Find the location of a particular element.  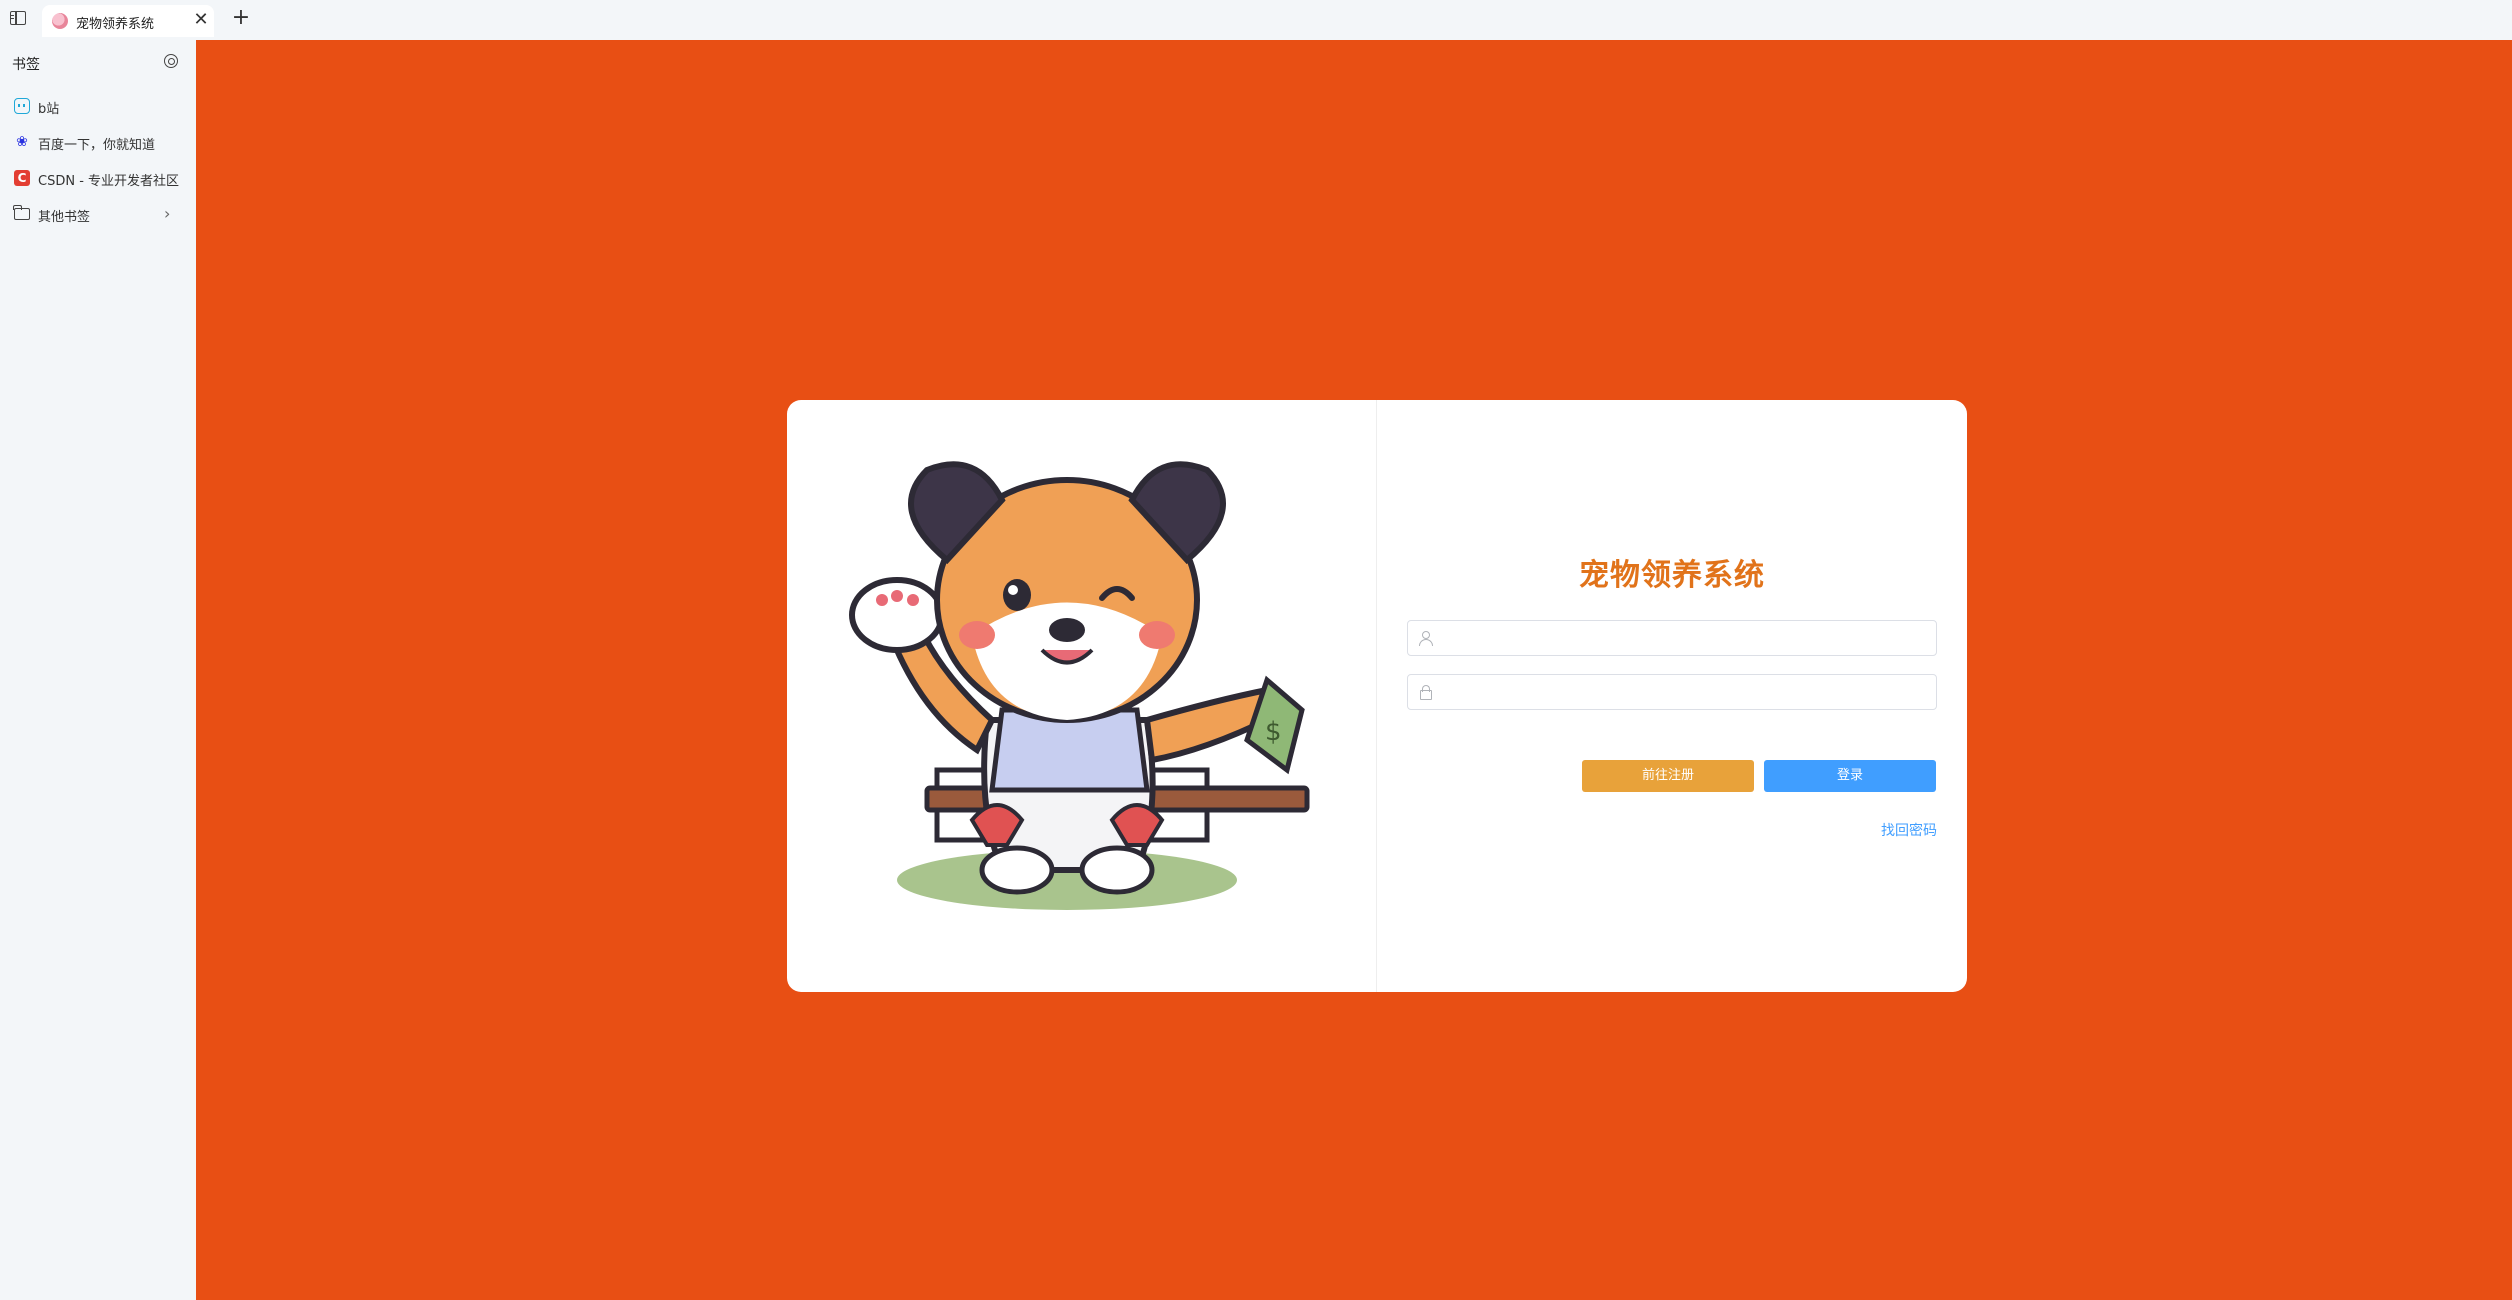

sidebar-title: 书签 is located at coordinates (26, 65).